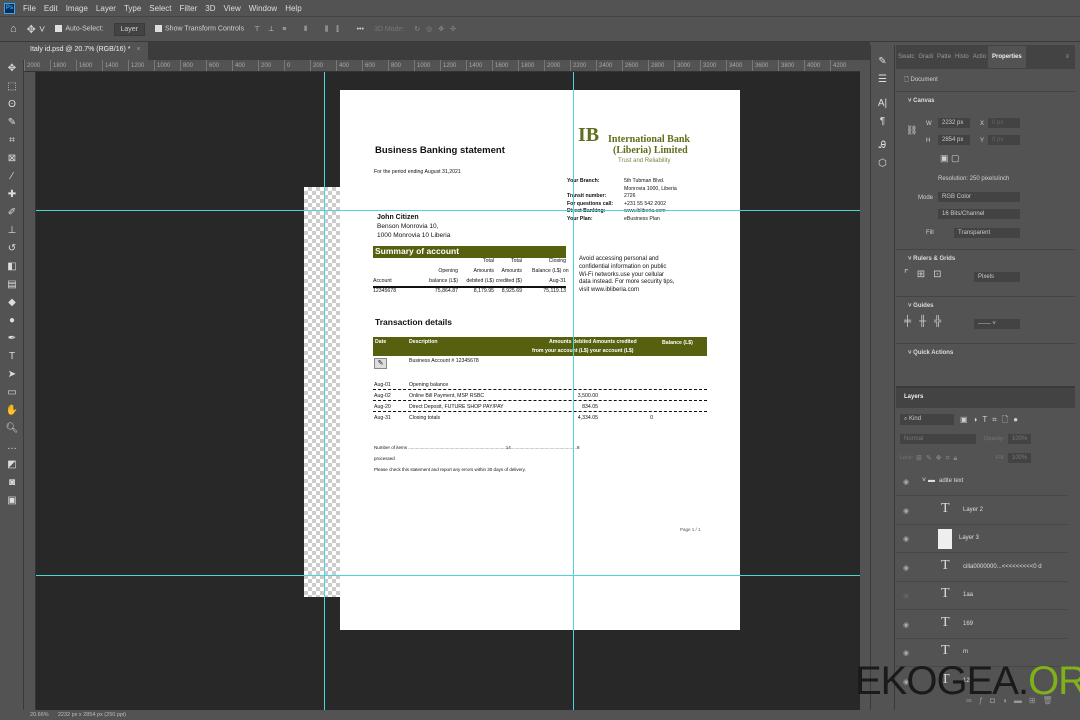  Describe the element at coordinates (985, 305) in the screenshot. I see `guides-section: ˅ Guides` at that location.